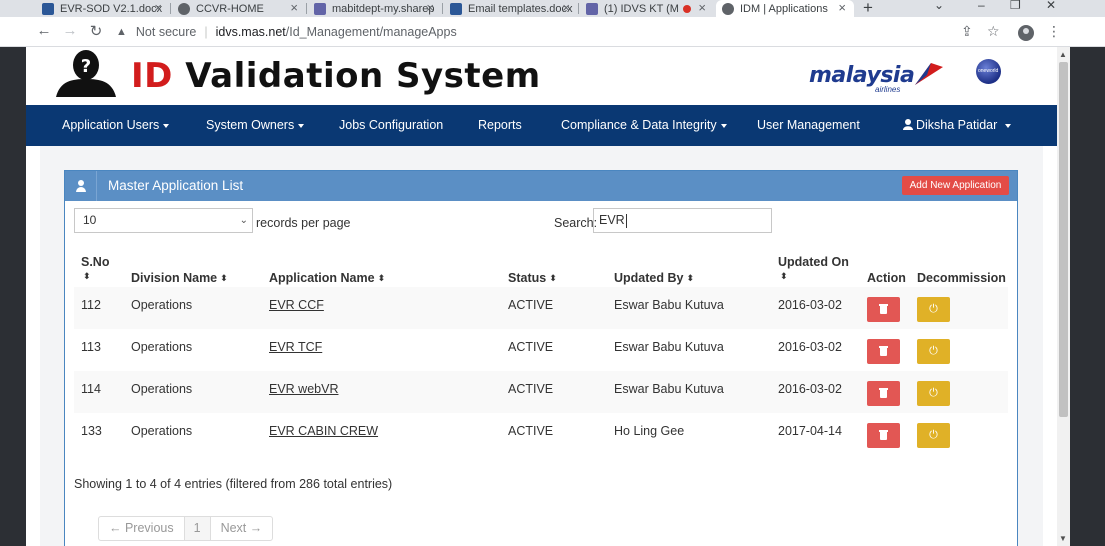 The height and width of the screenshot is (546, 1105). Describe the element at coordinates (500, 125) in the screenshot. I see `nav-reports: Reports` at that location.